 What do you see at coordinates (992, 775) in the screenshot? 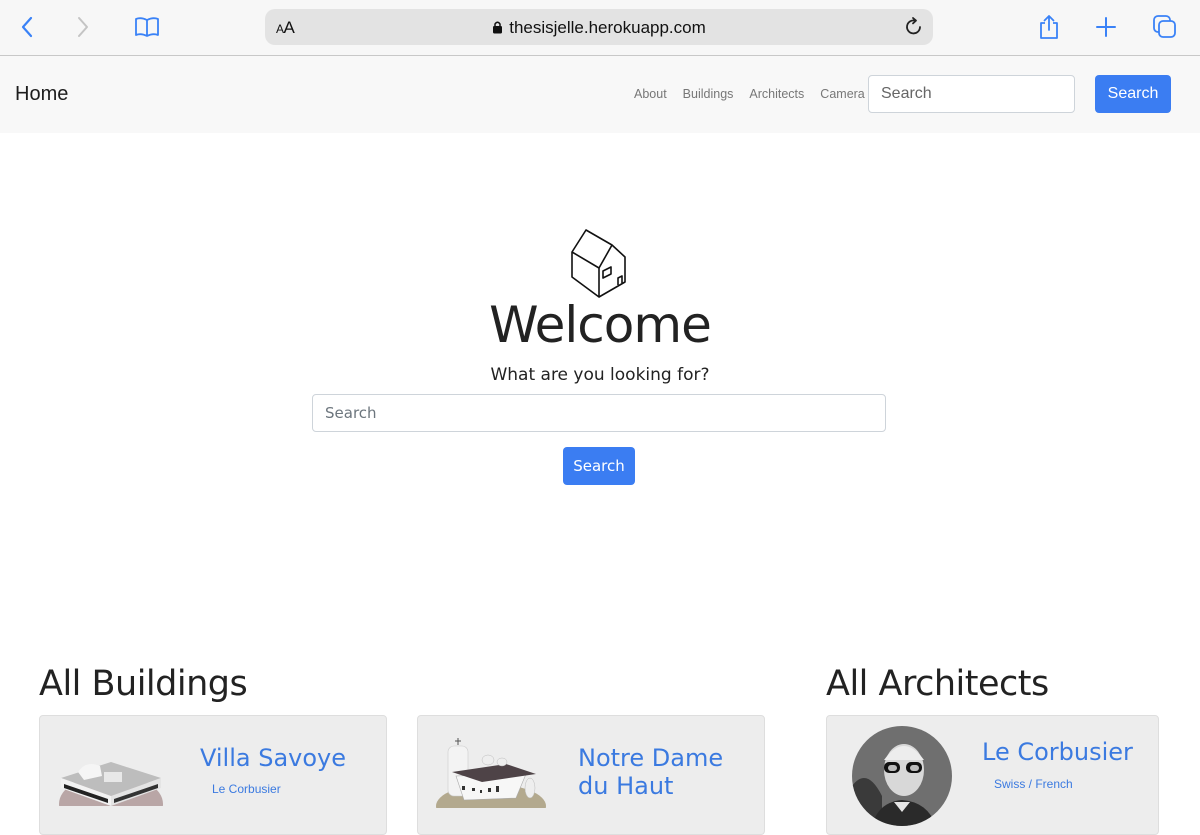
I see `architect-card-le-corbusier: Le Corbusier Swiss / French` at bounding box center [992, 775].